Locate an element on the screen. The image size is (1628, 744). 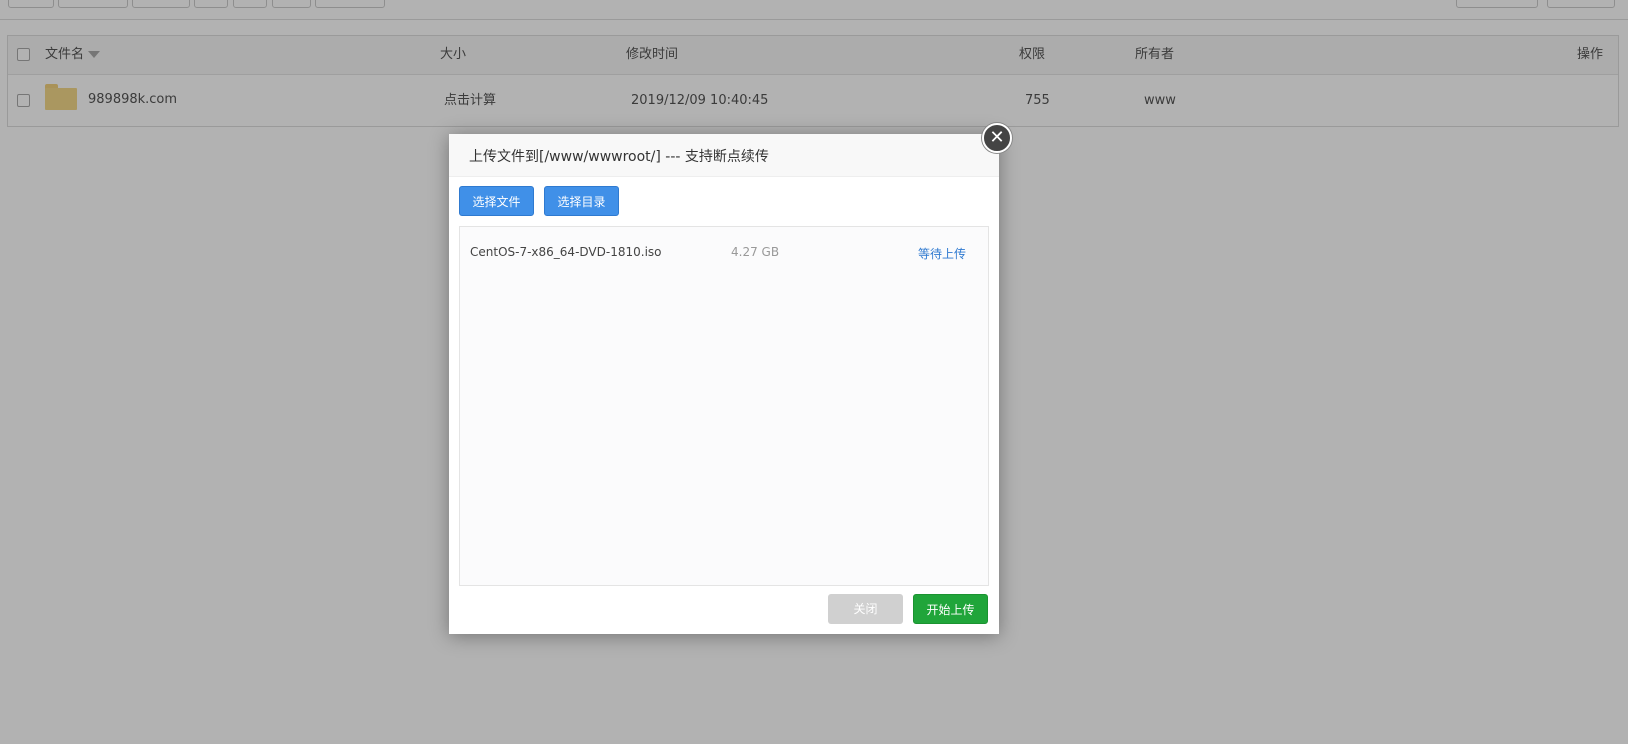
upload-status: 等待上传 is located at coordinates (942, 254).